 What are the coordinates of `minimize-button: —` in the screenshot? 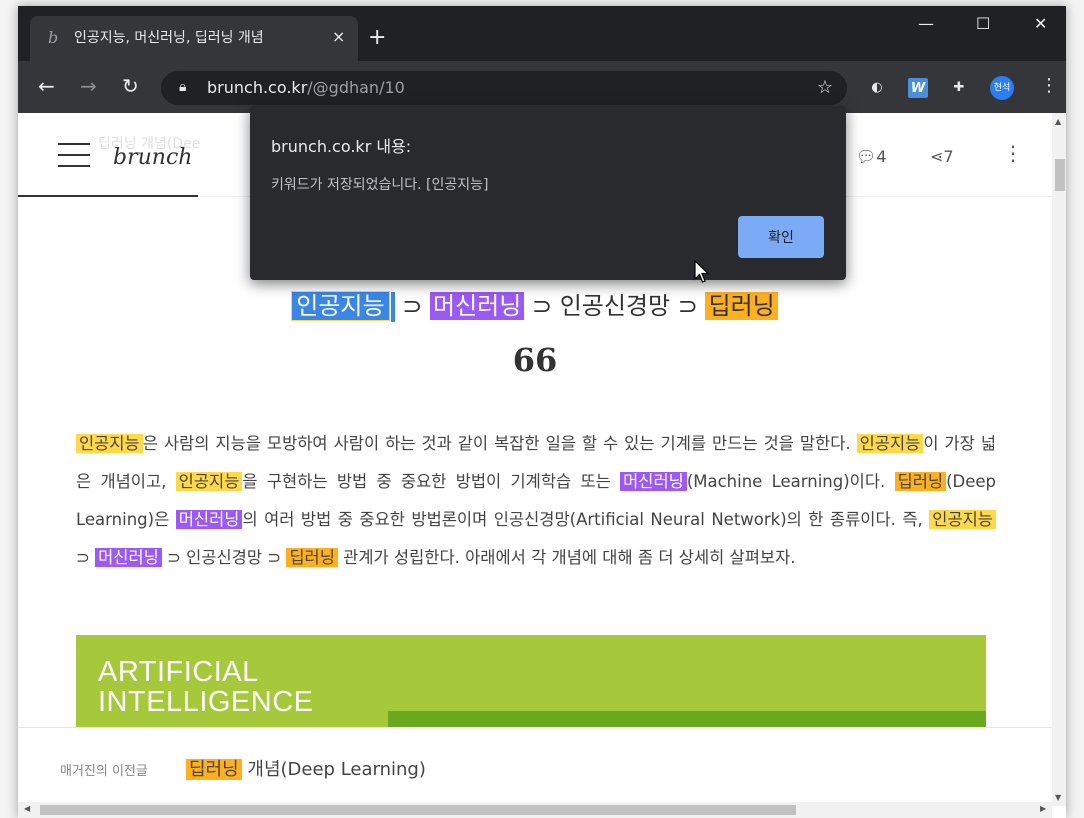 It's located at (926, 24).